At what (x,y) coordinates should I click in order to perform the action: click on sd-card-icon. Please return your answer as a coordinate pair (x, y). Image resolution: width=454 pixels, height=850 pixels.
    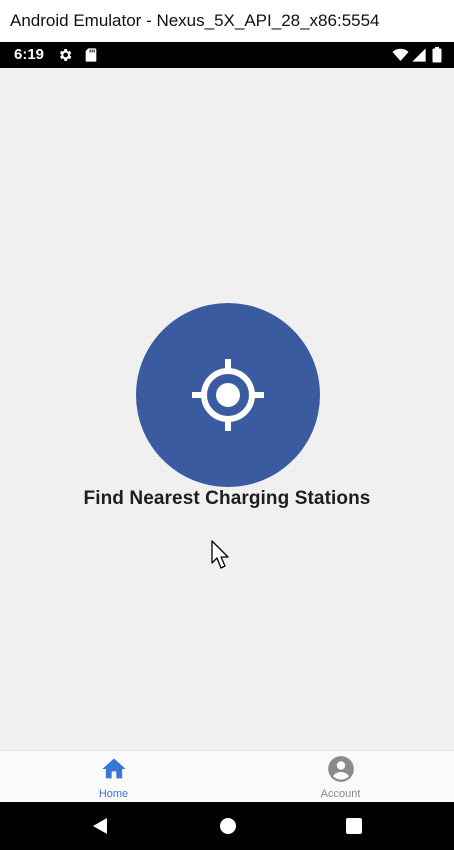
    Looking at the image, I should click on (91, 55).